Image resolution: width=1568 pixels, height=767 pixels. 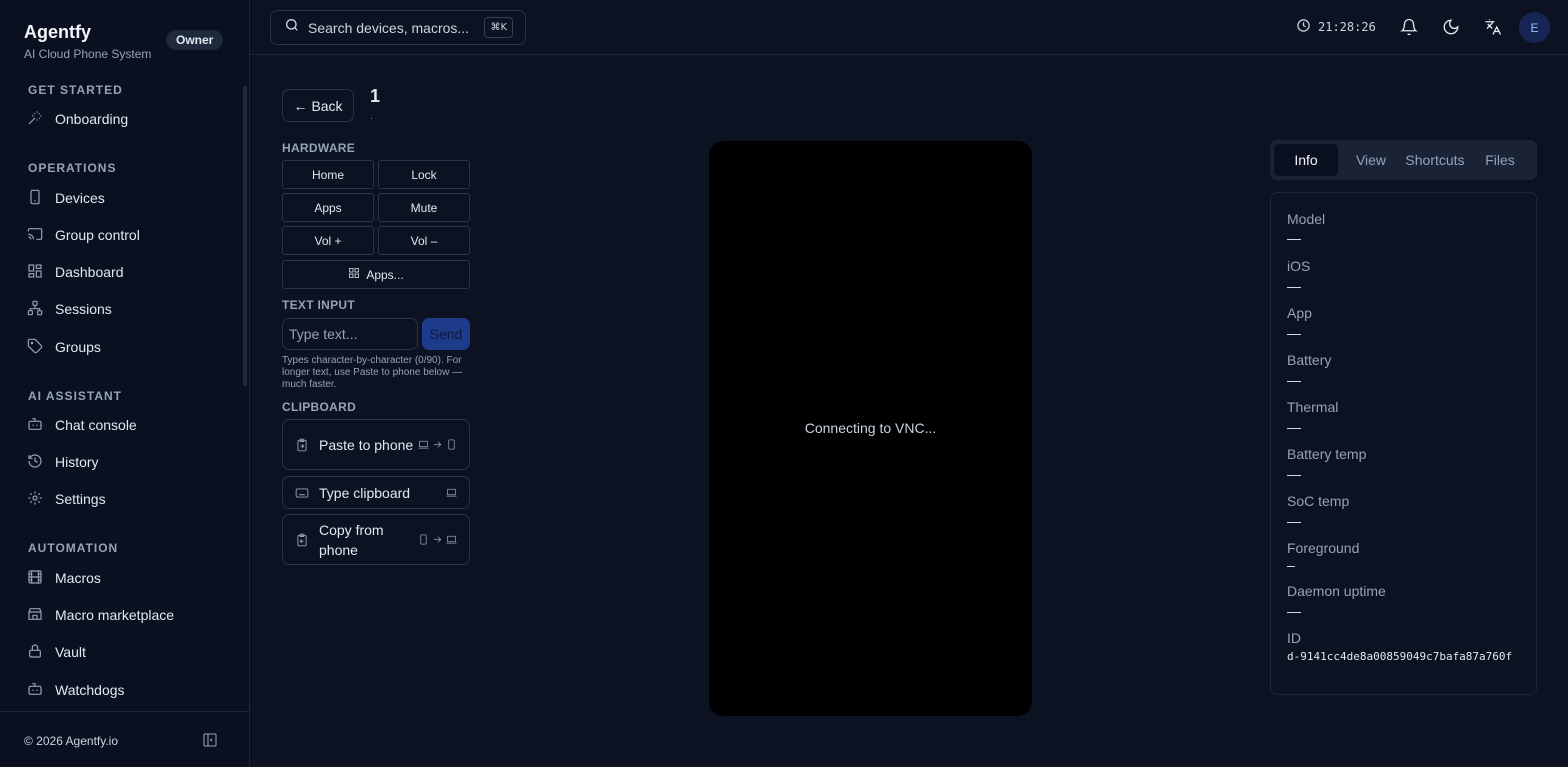 I want to click on sidebar-item-sessions: Sessions, so click(x=126, y=309).